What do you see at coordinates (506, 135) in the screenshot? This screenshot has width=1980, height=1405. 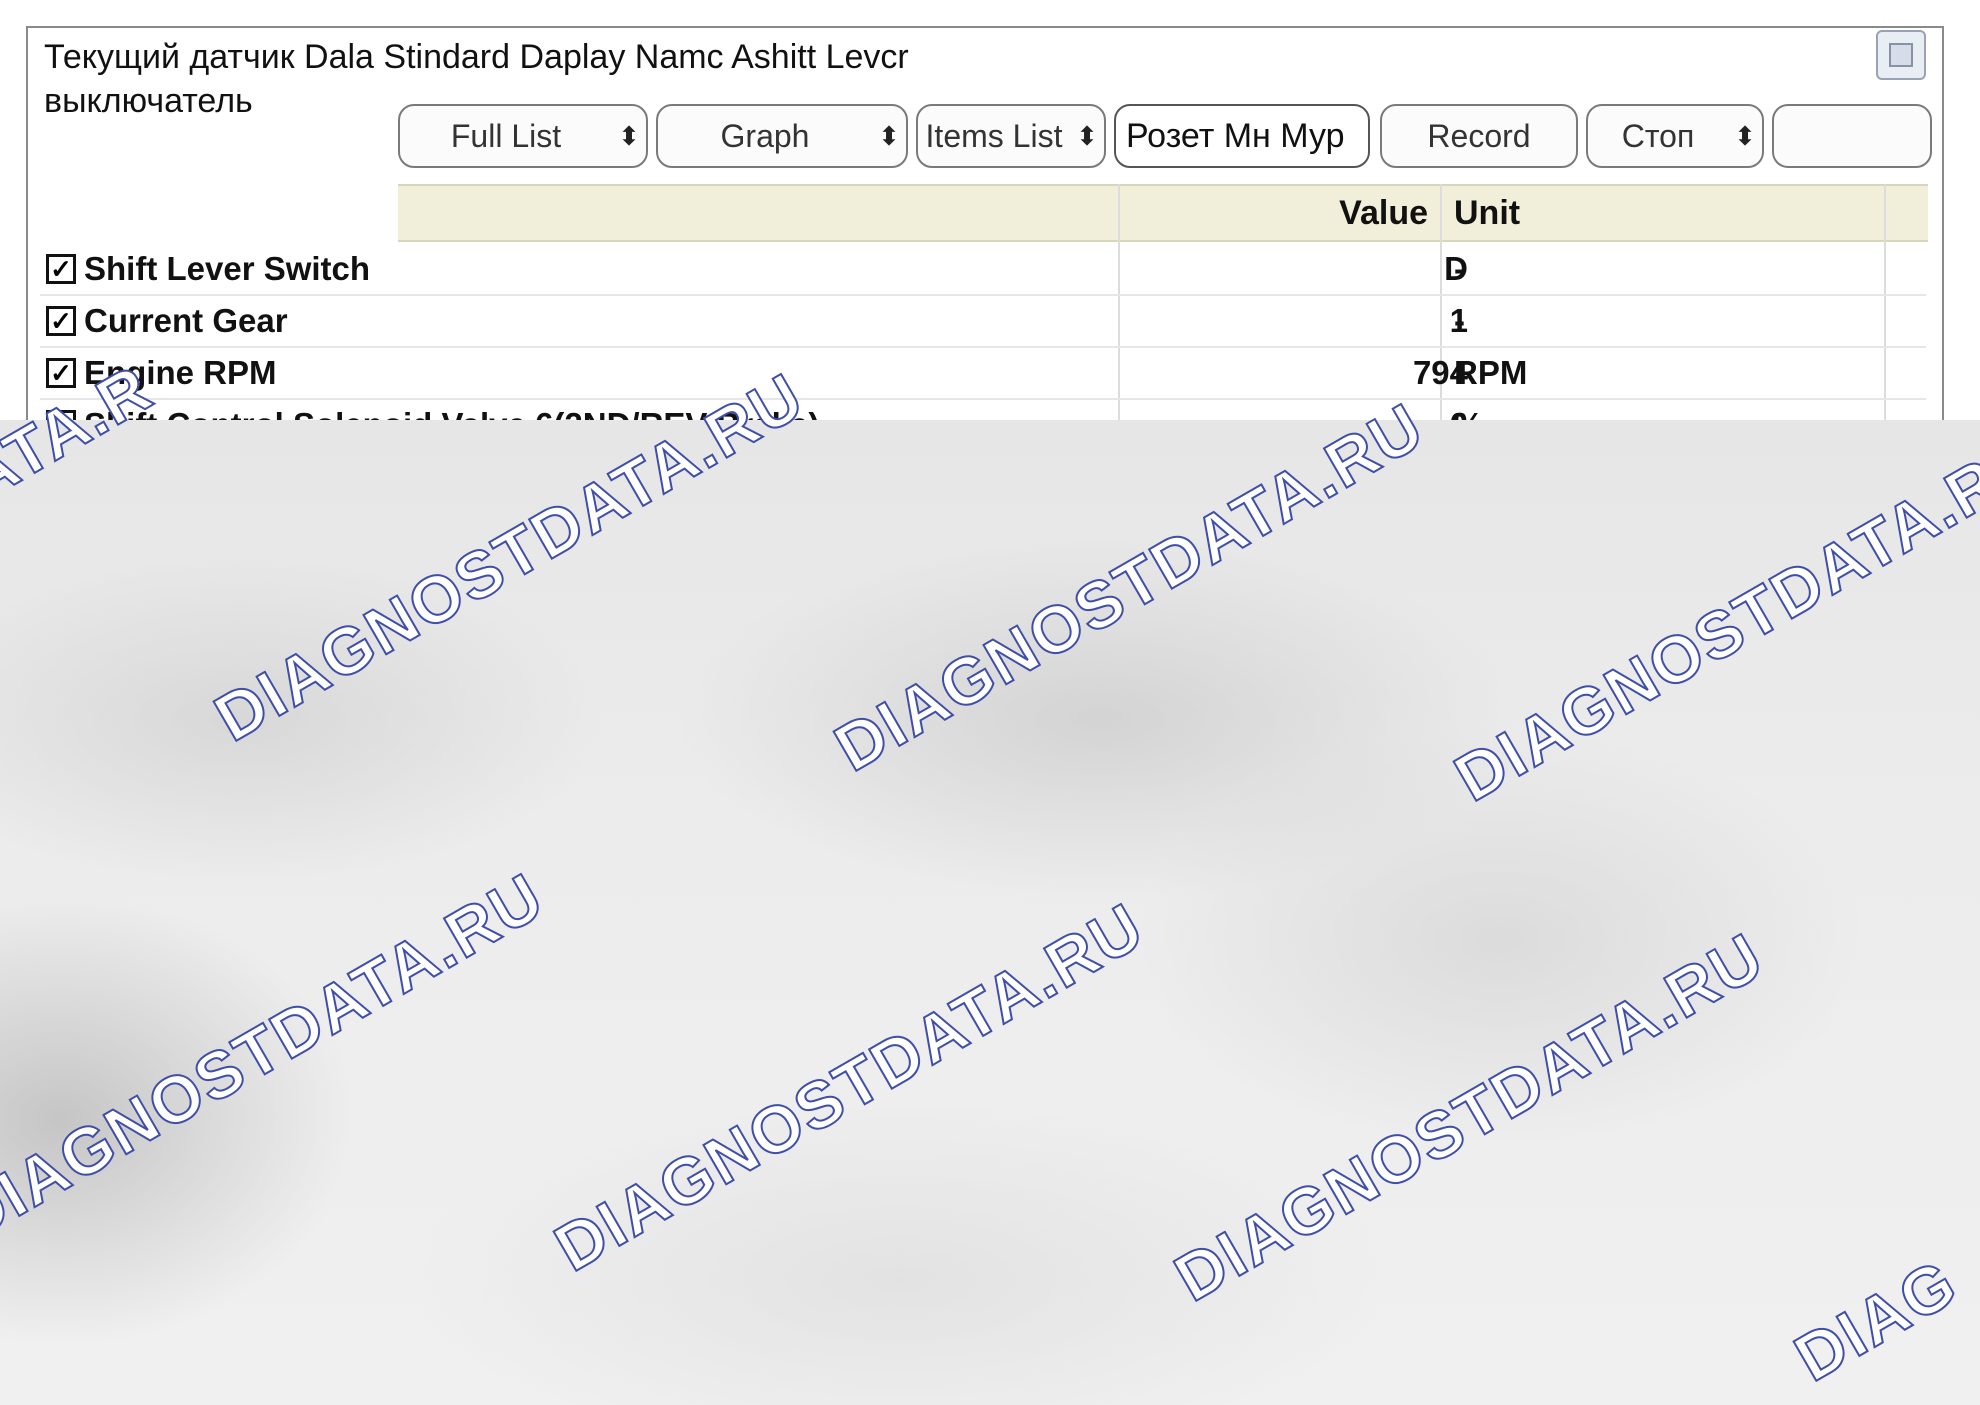 I see `full-list-label: Full List` at bounding box center [506, 135].